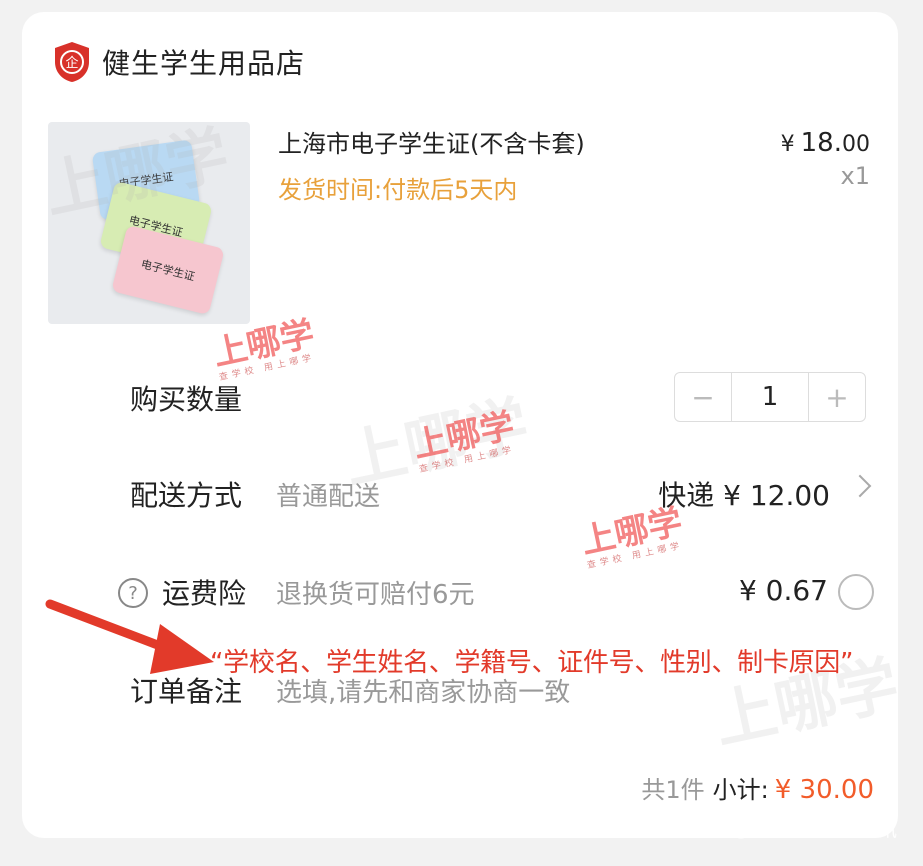 This screenshot has height=866, width=923. I want to click on footer-account: 上海幼升小资讯, so click(809, 827).